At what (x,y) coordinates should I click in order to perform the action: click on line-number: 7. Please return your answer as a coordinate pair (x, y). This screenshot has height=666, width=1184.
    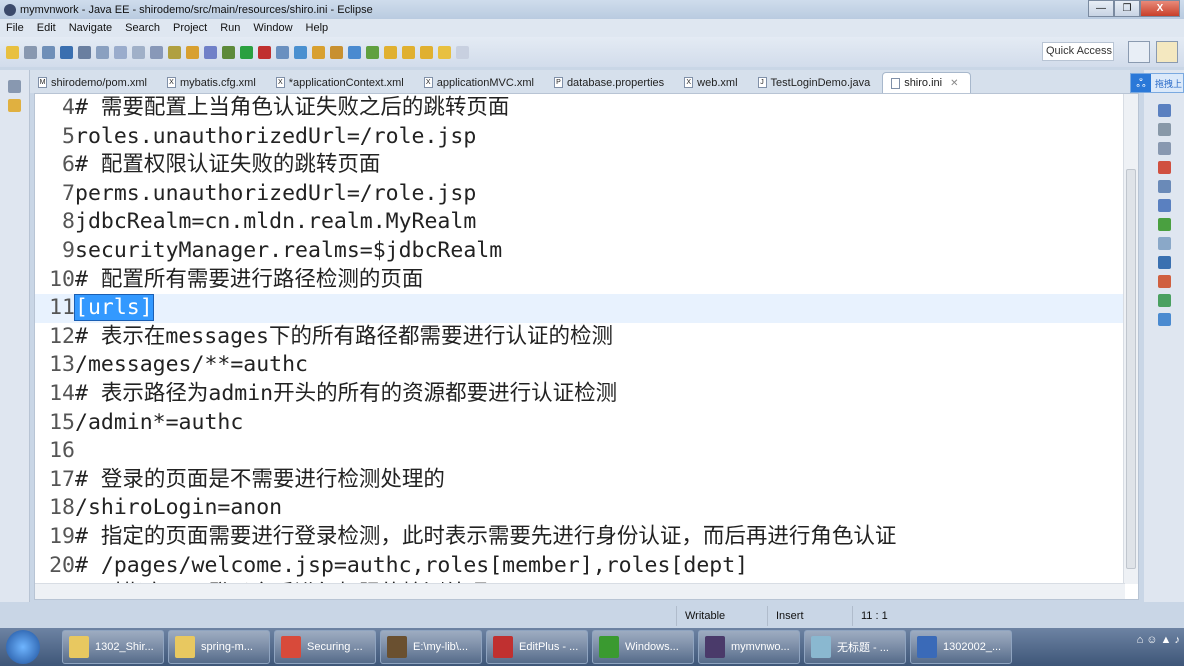
    Looking at the image, I should click on (68, 193).